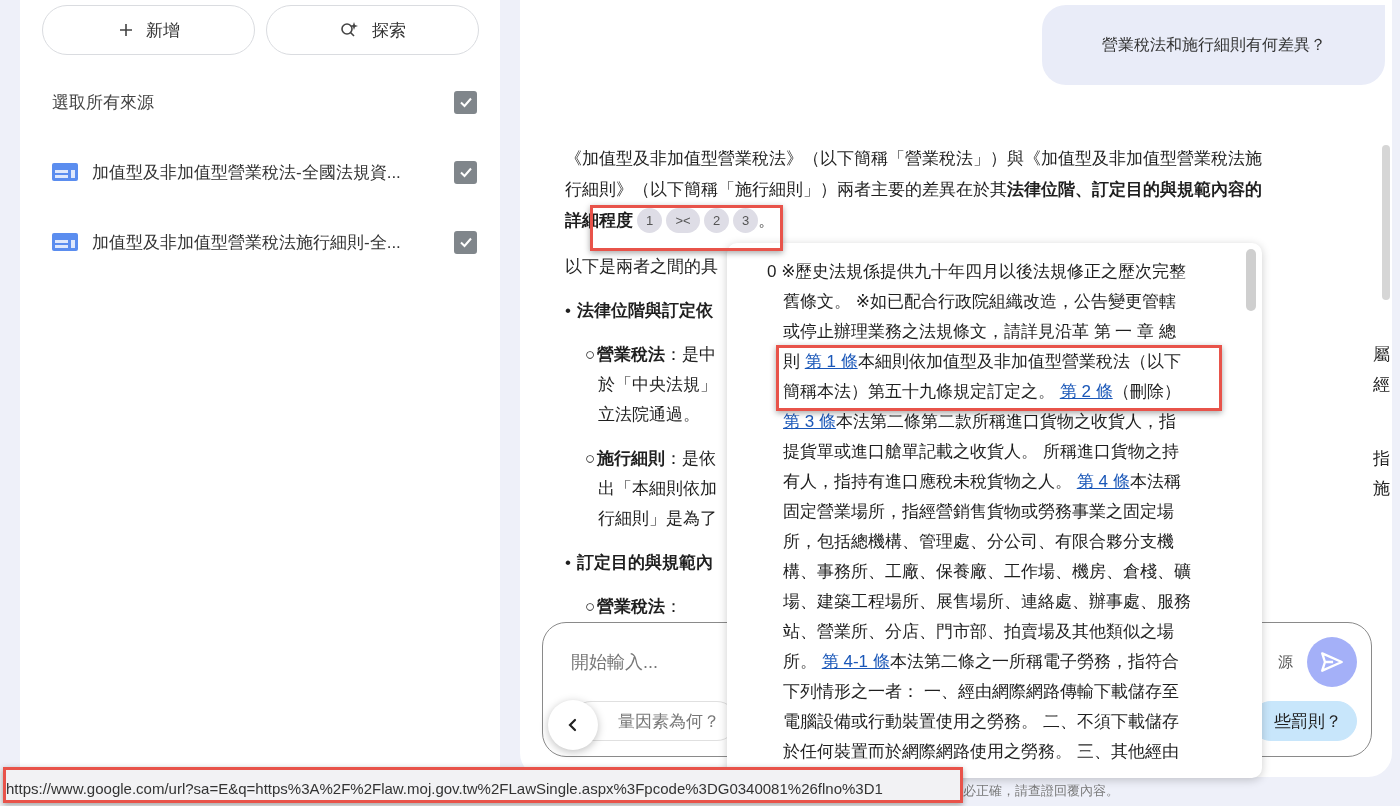 The image size is (1400, 806). Describe the element at coordinates (1041, 791) in the screenshot. I see `disclaimer-text: 必正確，請查證回覆內容。` at that location.